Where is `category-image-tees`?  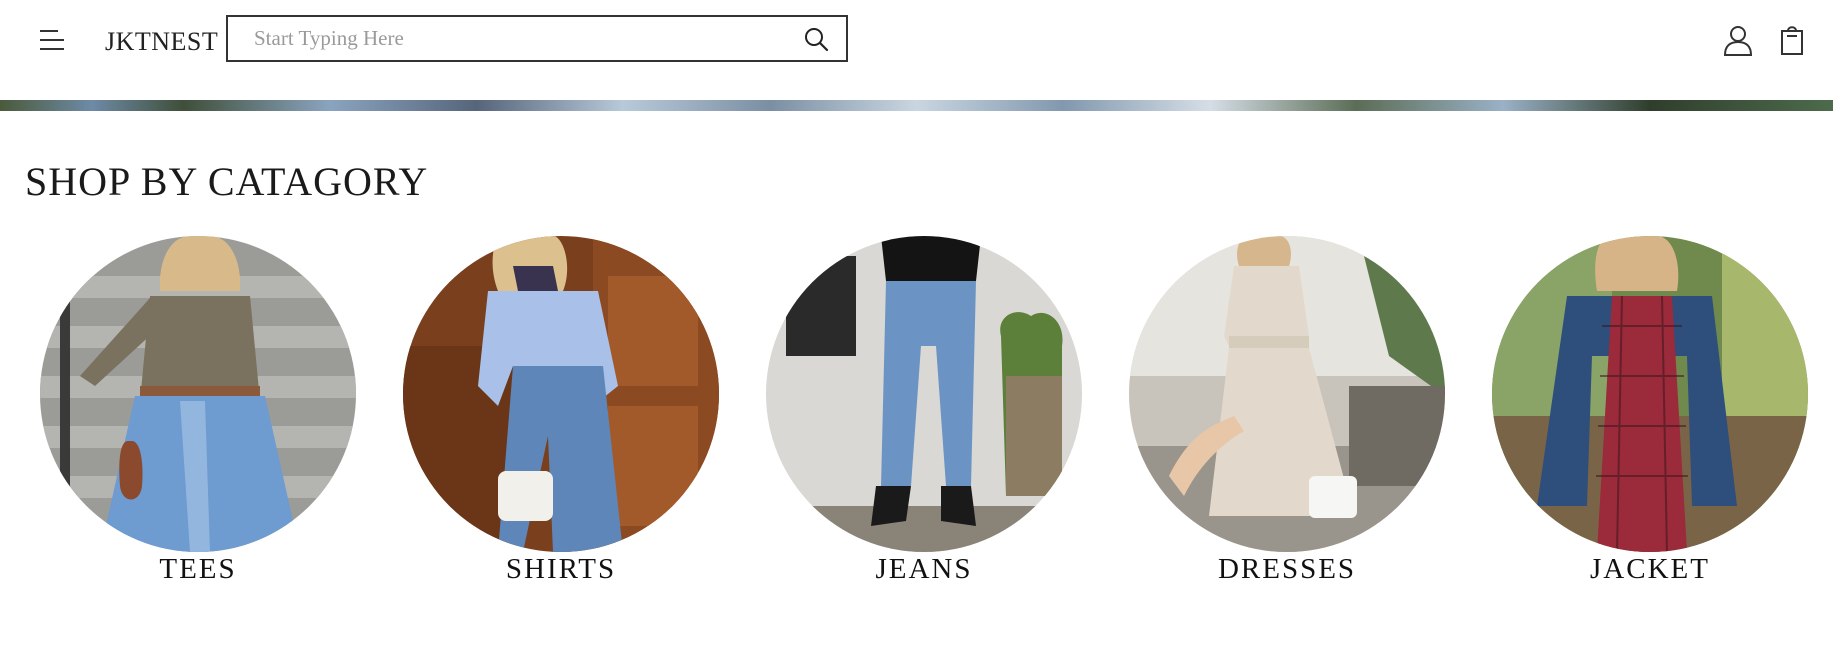
category-image-tees is located at coordinates (198, 394).